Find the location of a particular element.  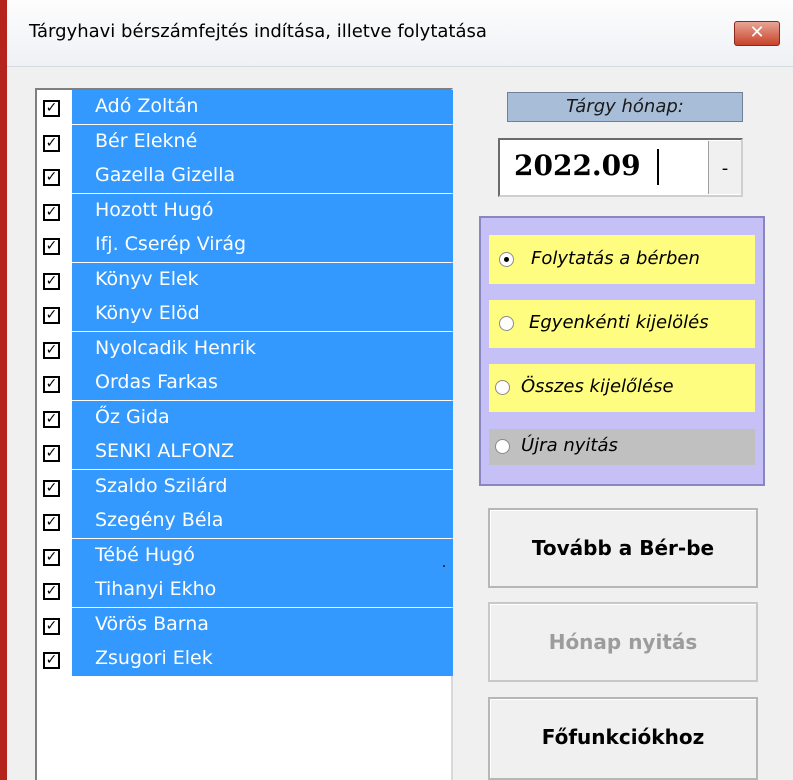

list-item: ✓ Ordas Farkas is located at coordinates (245, 383).